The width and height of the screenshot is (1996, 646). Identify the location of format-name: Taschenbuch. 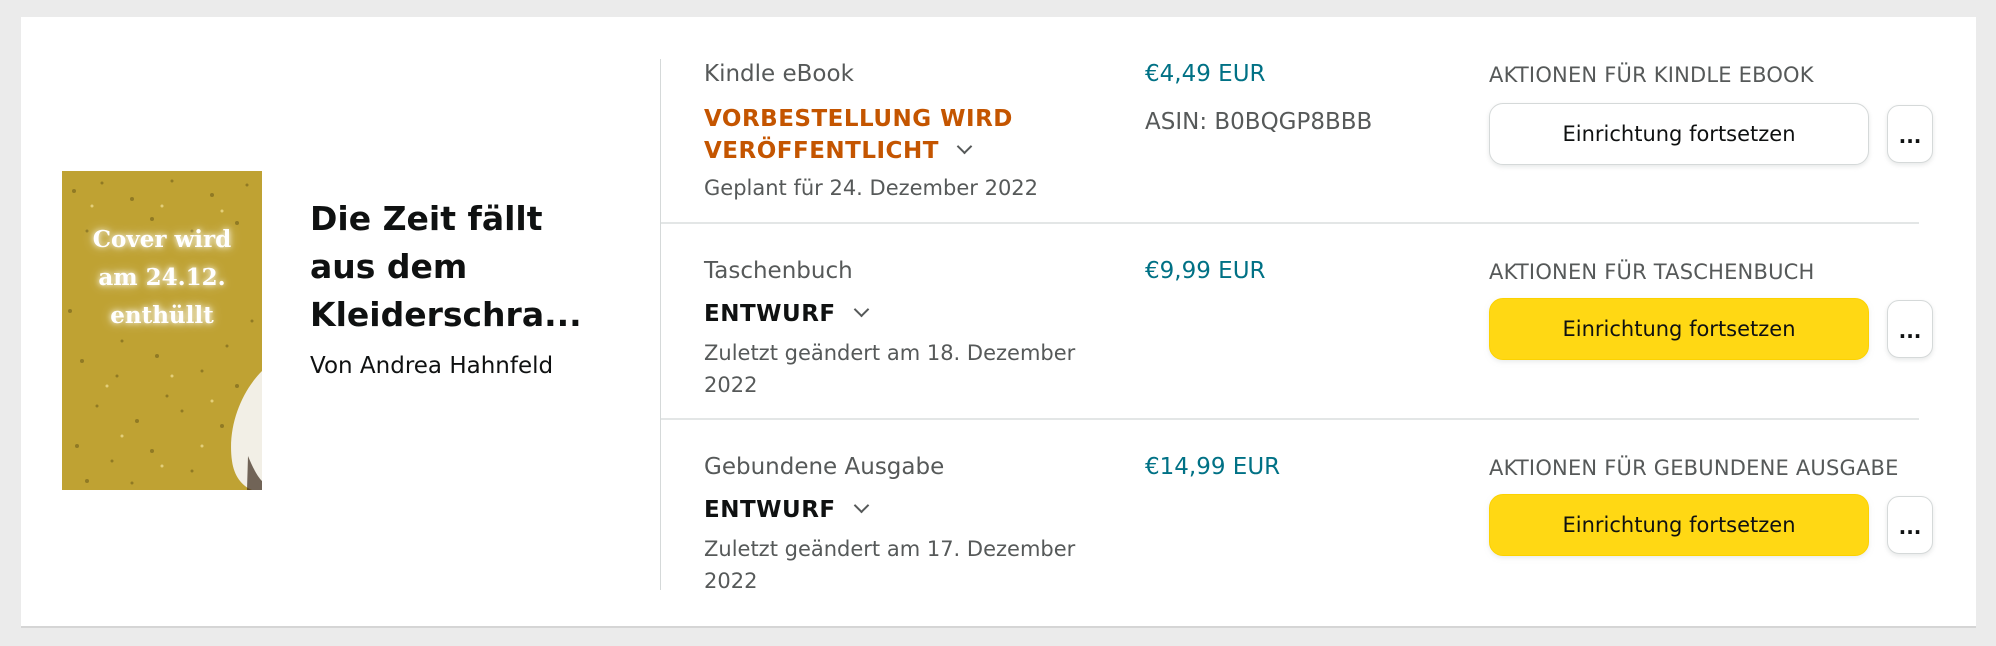
(778, 271).